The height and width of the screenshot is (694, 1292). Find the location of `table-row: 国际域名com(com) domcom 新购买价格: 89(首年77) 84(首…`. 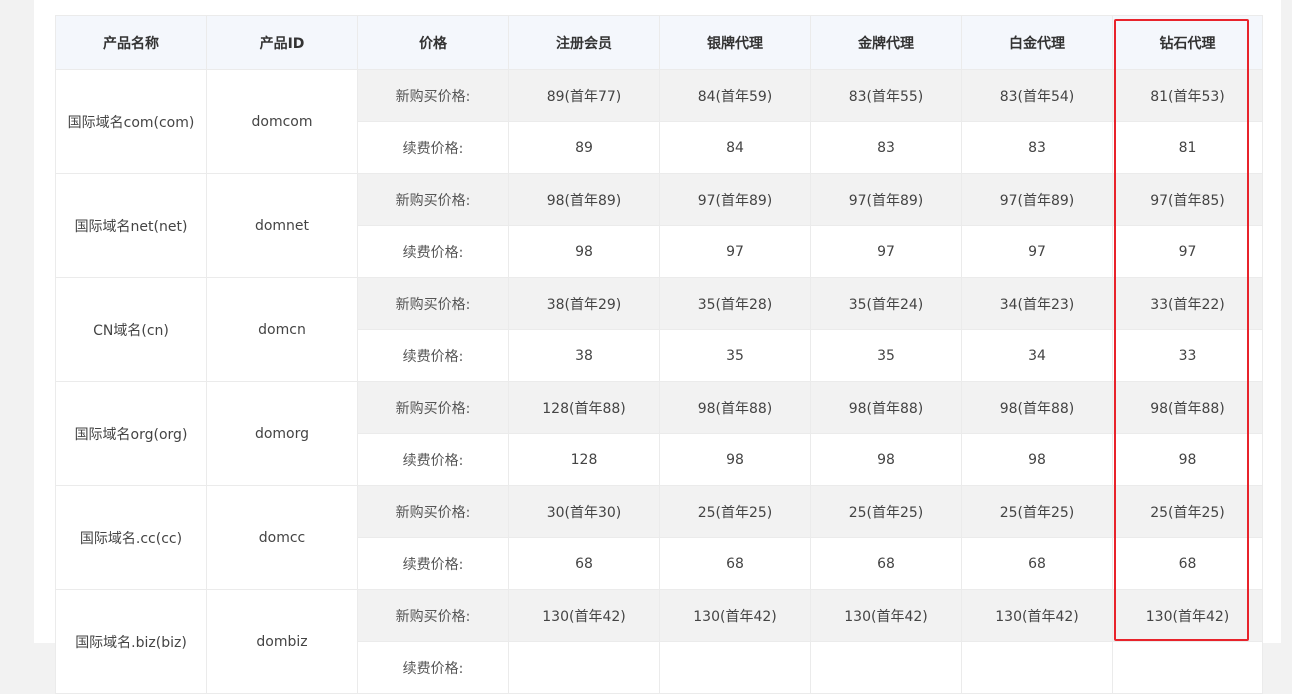

table-row: 国际域名com(com) domcom 新购买价格: 89(首年77) 84(首… is located at coordinates (659, 121).